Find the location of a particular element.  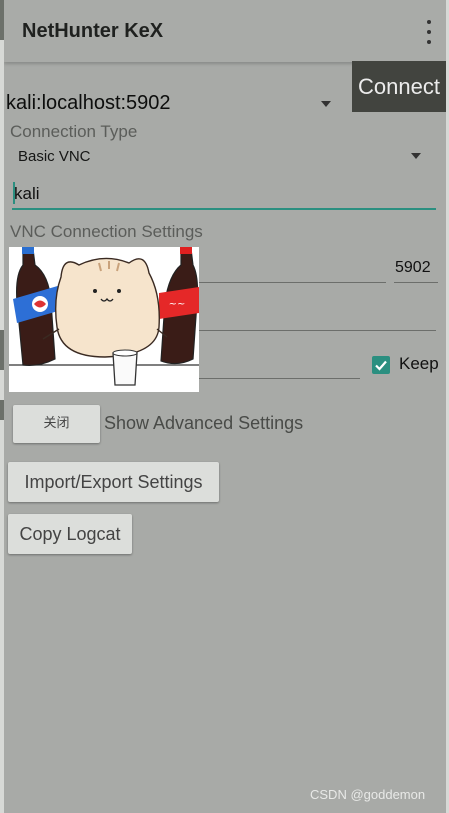

more-vert-icon is located at coordinates (429, 32).